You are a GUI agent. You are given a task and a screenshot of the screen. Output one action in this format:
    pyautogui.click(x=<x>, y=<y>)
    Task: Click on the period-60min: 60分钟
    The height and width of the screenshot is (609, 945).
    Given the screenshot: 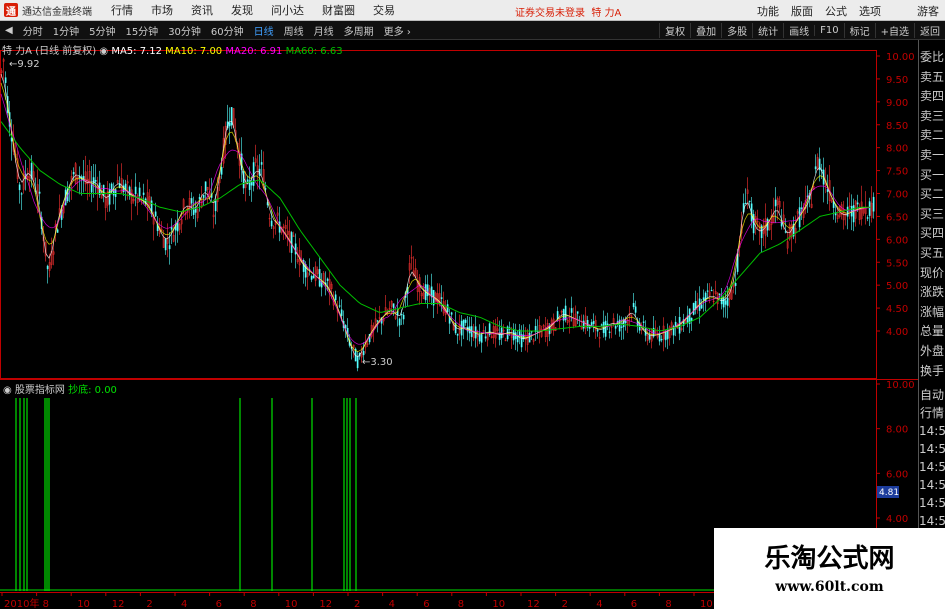 What is the action you would take?
    pyautogui.click(x=227, y=30)
    